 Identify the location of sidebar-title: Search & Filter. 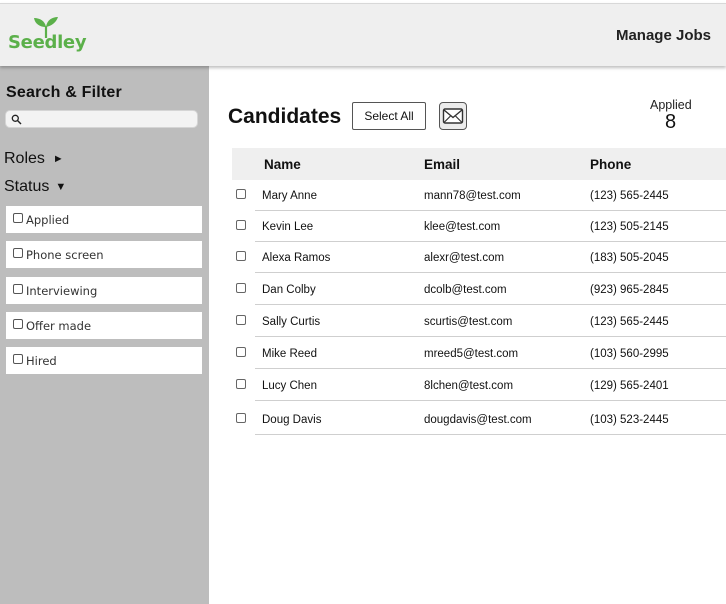
(64, 92).